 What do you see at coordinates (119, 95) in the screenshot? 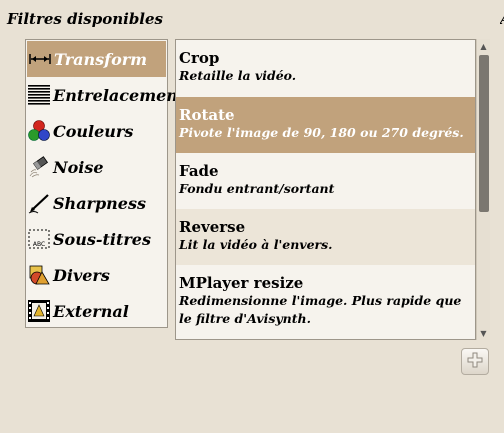
I see `category-label: Entrelacement` at bounding box center [119, 95].